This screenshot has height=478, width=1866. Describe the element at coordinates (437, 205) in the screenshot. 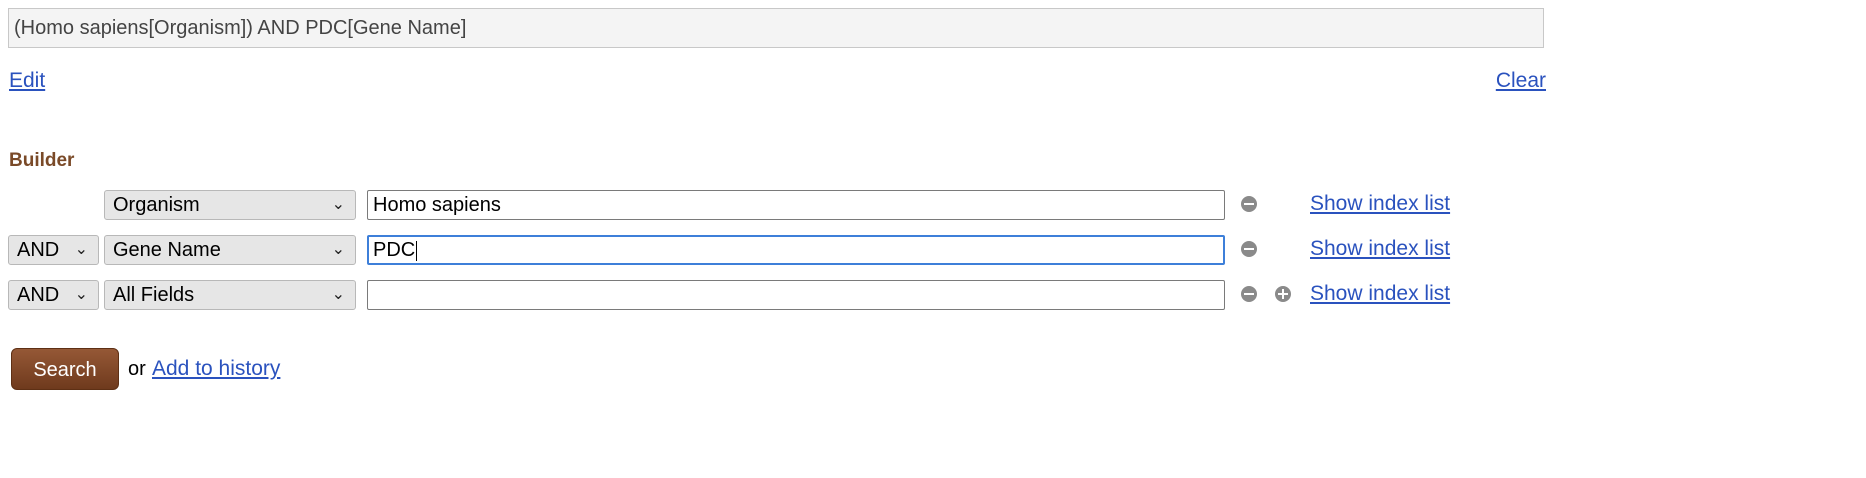

I see `term-input-value: Homo sapiens` at that location.